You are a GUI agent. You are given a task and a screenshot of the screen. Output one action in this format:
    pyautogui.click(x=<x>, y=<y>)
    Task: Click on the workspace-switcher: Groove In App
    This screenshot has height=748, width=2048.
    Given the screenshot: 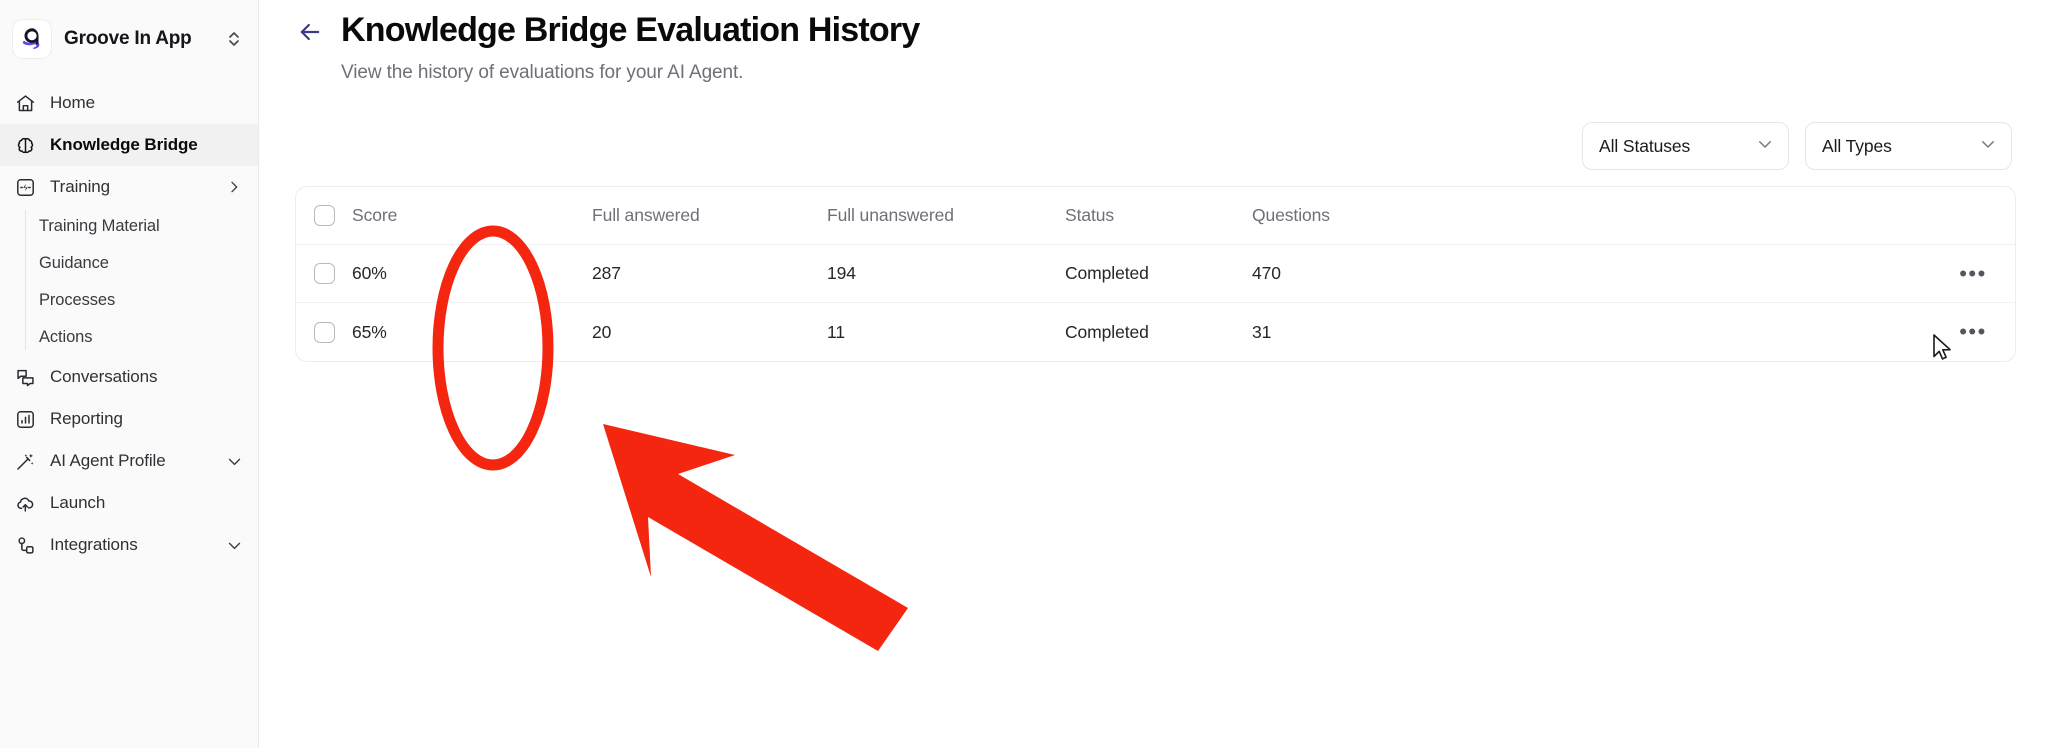 What is the action you would take?
    pyautogui.click(x=129, y=39)
    